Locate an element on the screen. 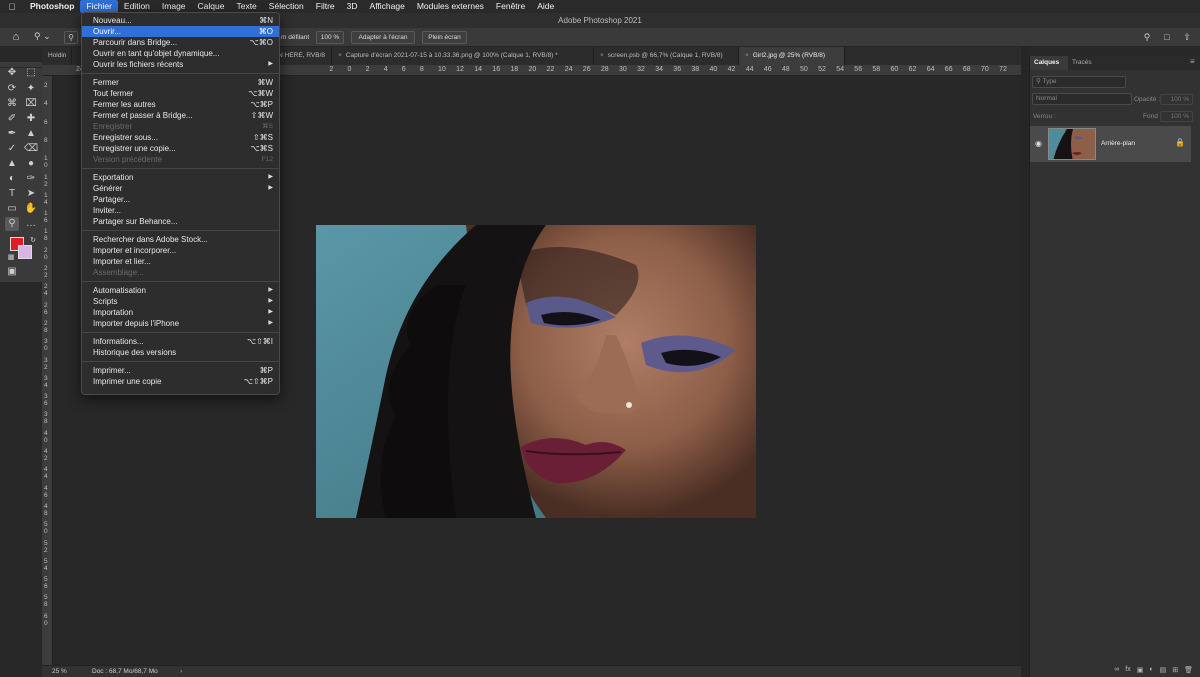 This screenshot has height=677, width=1200. menu-item: Nouveau... ⌘N is located at coordinates (180, 20).